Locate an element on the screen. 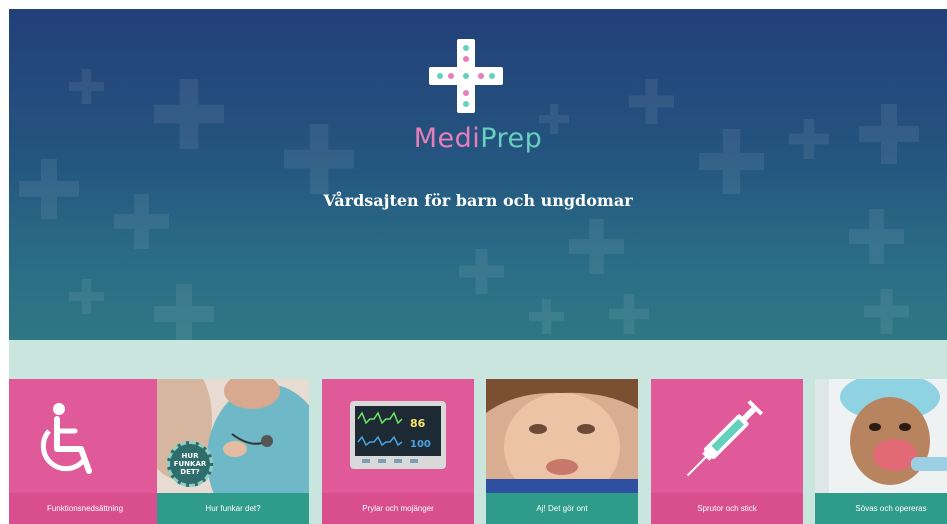 This screenshot has width=947, height=524. brand-wordmark: MediPrep is located at coordinates (478, 138).